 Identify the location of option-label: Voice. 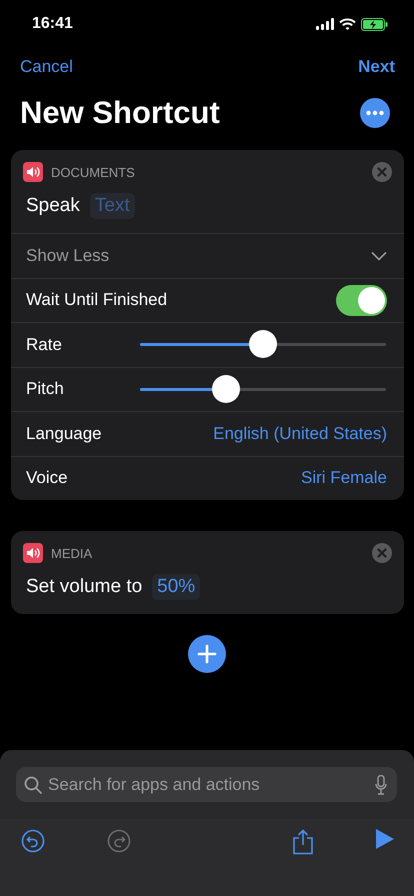
(47, 478).